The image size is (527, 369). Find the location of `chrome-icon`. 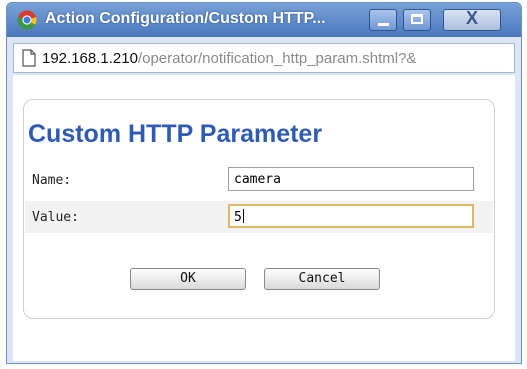

chrome-icon is located at coordinates (27, 20).